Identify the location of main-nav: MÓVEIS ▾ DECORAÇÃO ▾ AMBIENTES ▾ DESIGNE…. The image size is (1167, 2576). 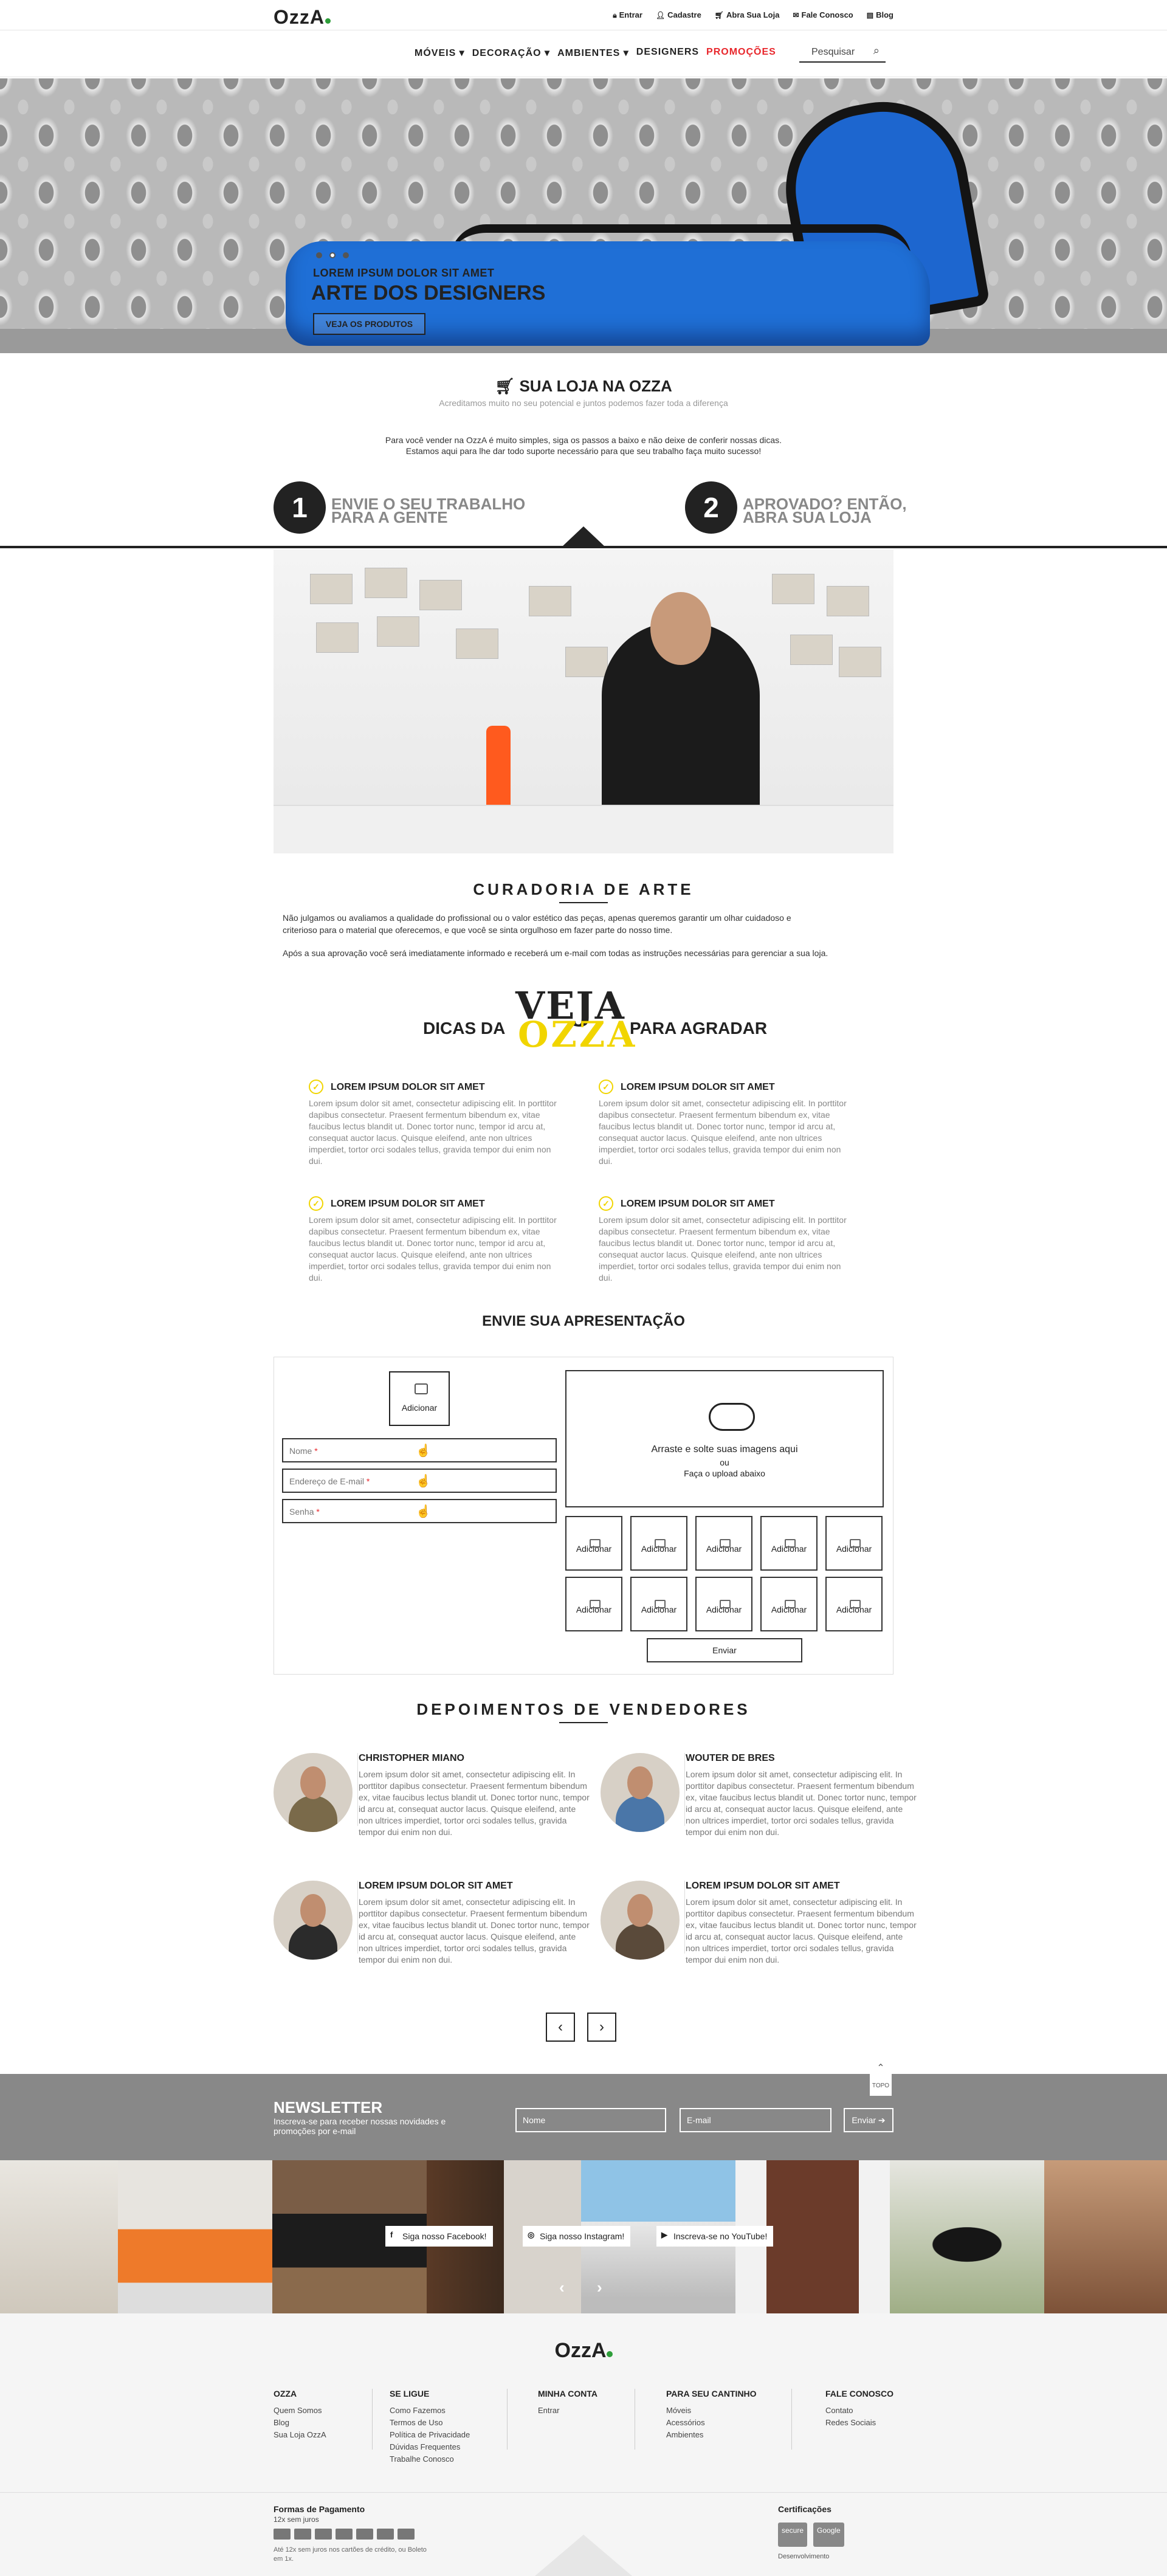
(583, 54).